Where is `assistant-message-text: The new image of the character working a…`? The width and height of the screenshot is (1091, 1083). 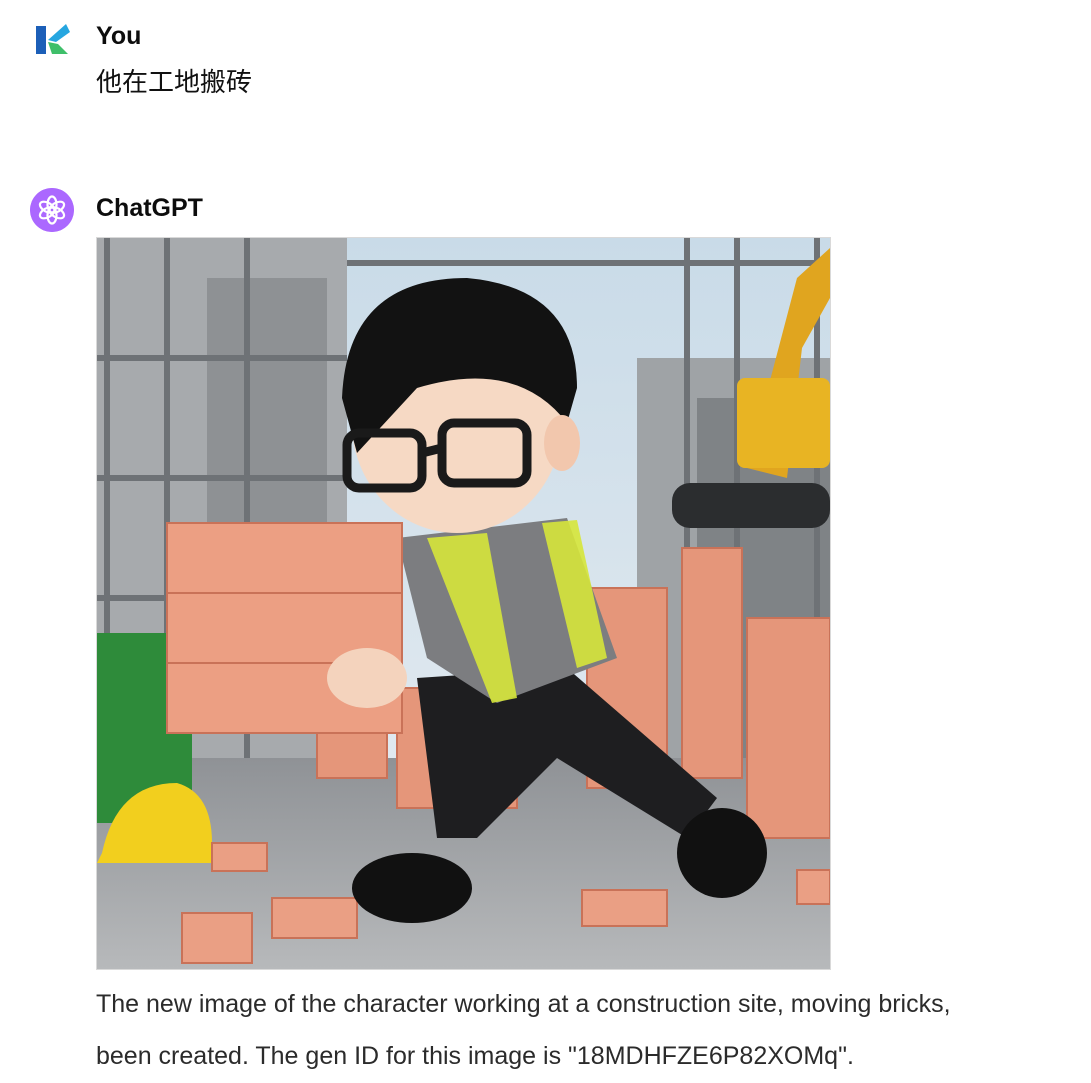
assistant-message-text: The new image of the character working a… is located at coordinates (593, 1030).